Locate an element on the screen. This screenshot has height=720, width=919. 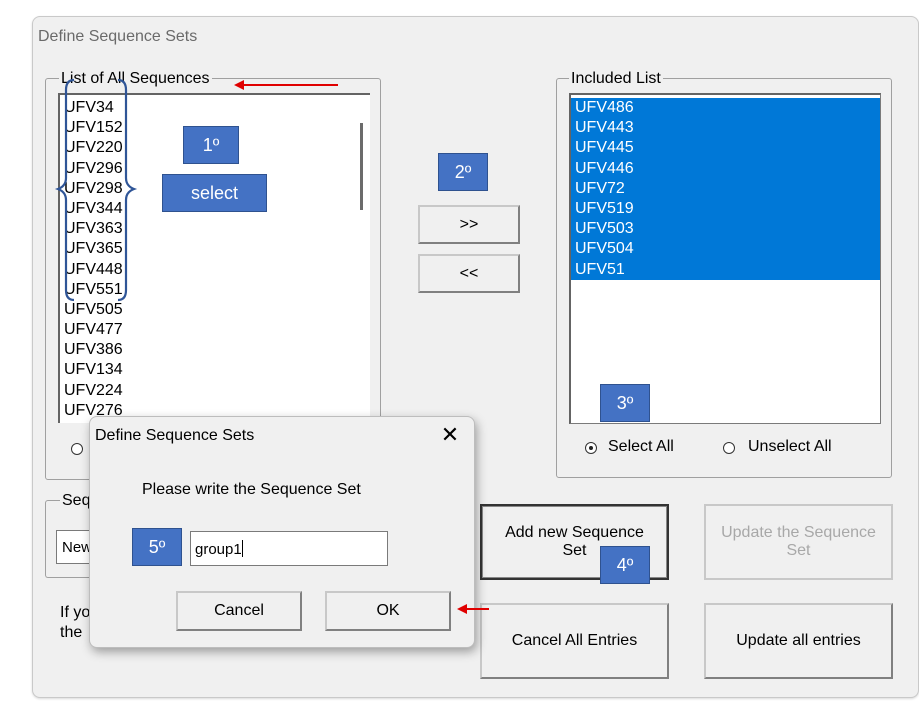
list-item: UFV445 is located at coordinates (725, 148).